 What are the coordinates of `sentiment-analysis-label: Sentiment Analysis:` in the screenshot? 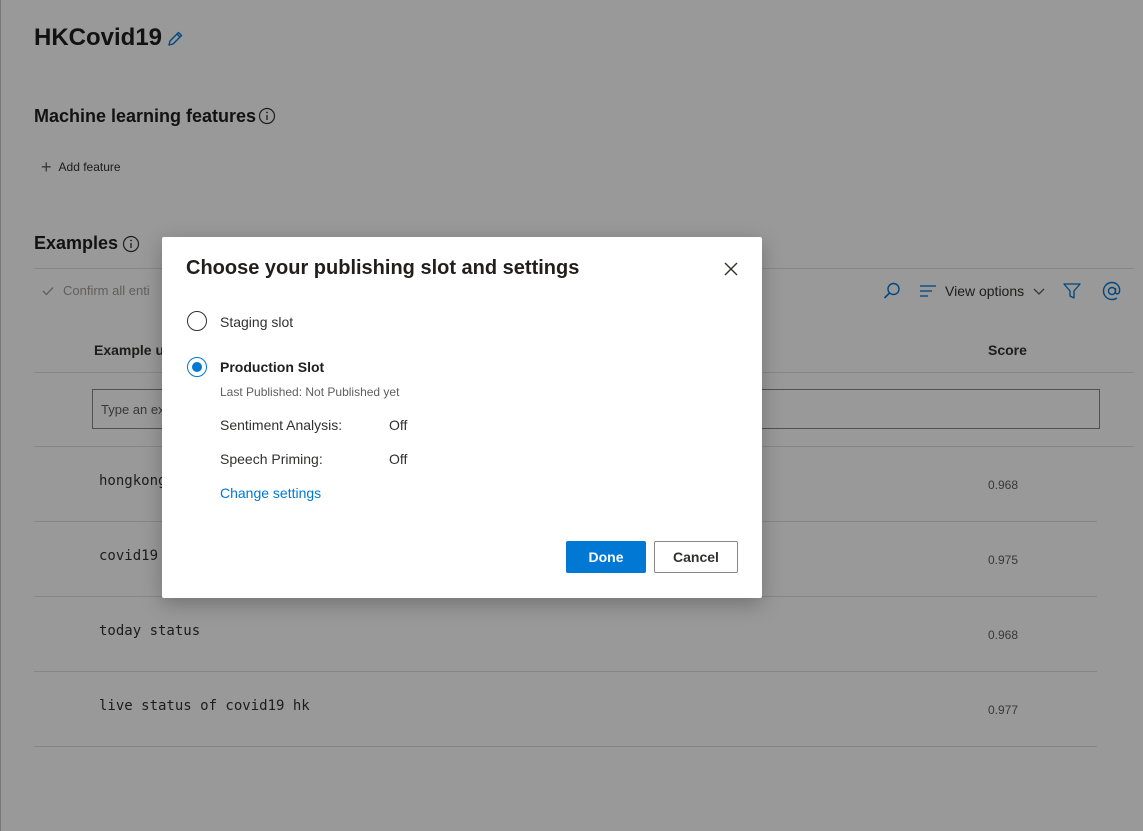 It's located at (281, 425).